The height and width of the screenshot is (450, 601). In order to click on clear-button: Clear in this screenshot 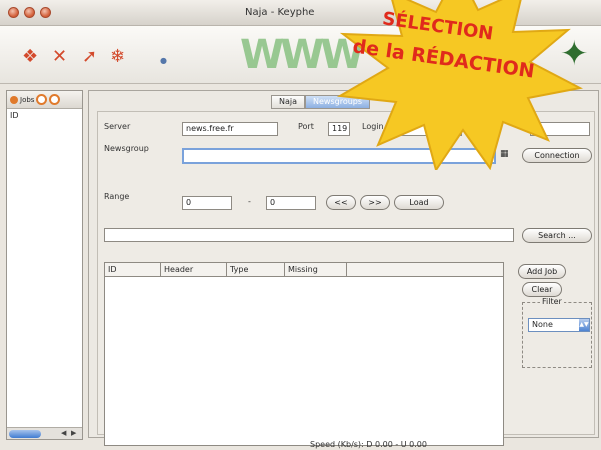, I will do `click(542, 289)`.